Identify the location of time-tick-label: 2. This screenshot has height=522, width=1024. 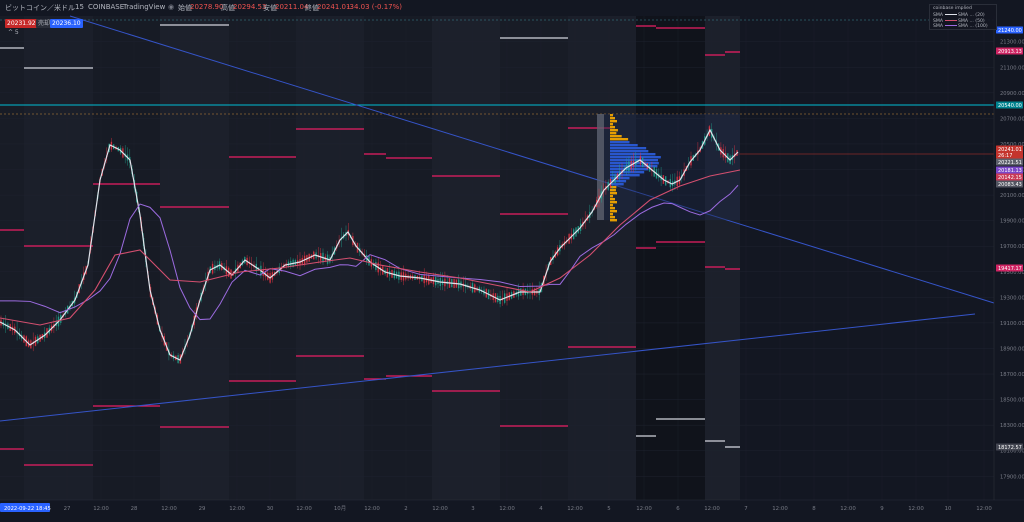
(405, 509).